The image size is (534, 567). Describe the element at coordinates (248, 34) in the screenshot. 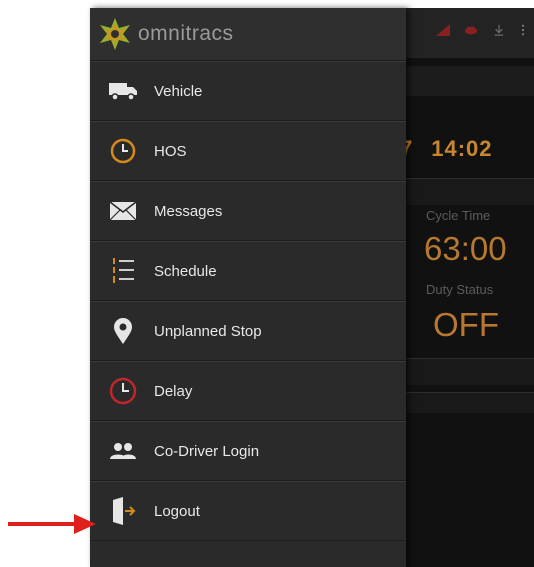

I see `drawer-header: omnitracs` at that location.